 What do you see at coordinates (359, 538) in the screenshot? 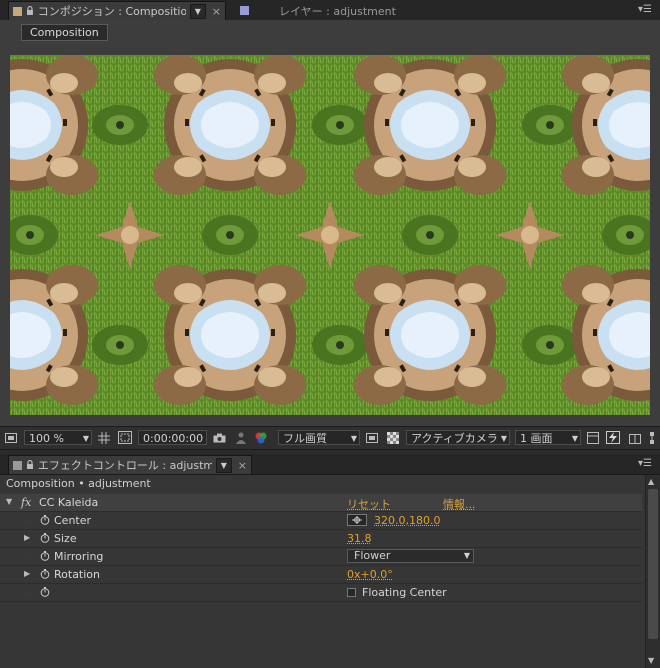
I see `size-value: 31.8` at bounding box center [359, 538].